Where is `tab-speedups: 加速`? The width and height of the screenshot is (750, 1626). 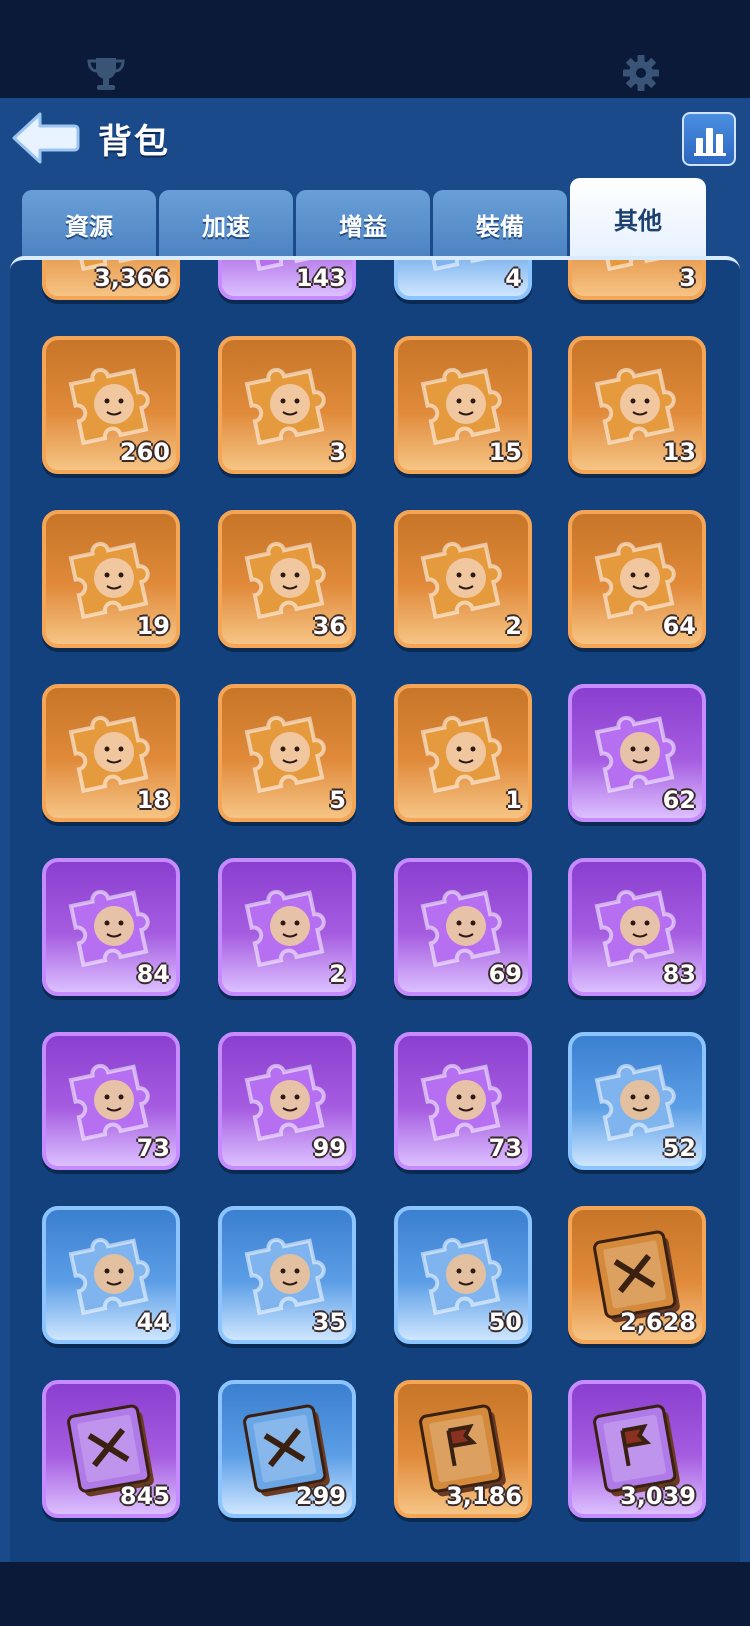
tab-speedups: 加速 is located at coordinates (226, 224).